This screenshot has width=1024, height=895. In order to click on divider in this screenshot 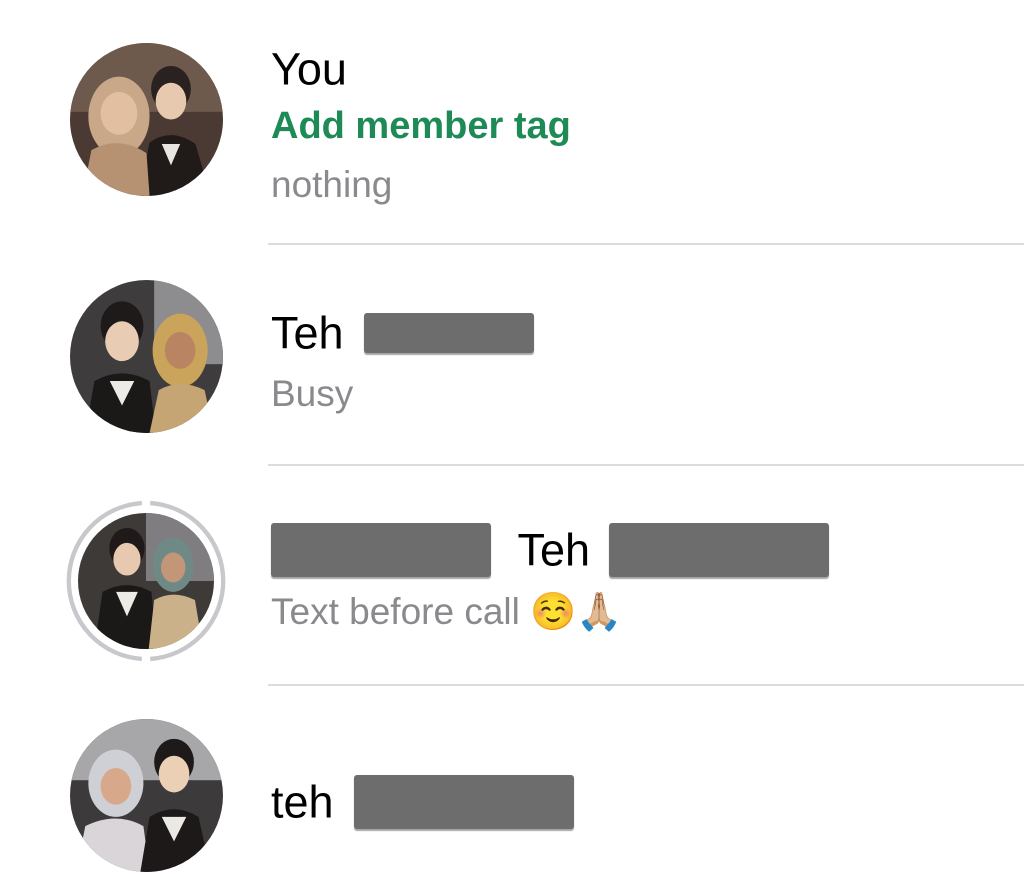, I will do `click(646, 685)`.